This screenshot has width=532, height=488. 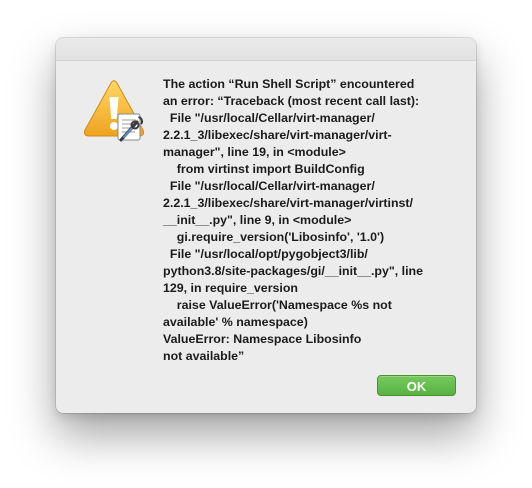 What do you see at coordinates (416, 385) in the screenshot?
I see `ok-button: OK` at bounding box center [416, 385].